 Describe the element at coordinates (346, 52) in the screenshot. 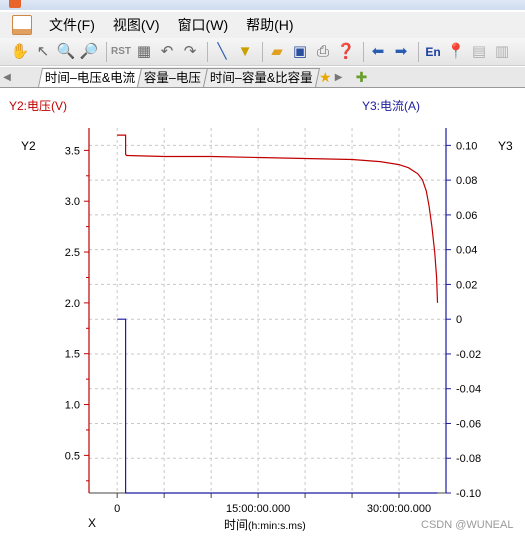

I see `help-icon: ❓` at that location.